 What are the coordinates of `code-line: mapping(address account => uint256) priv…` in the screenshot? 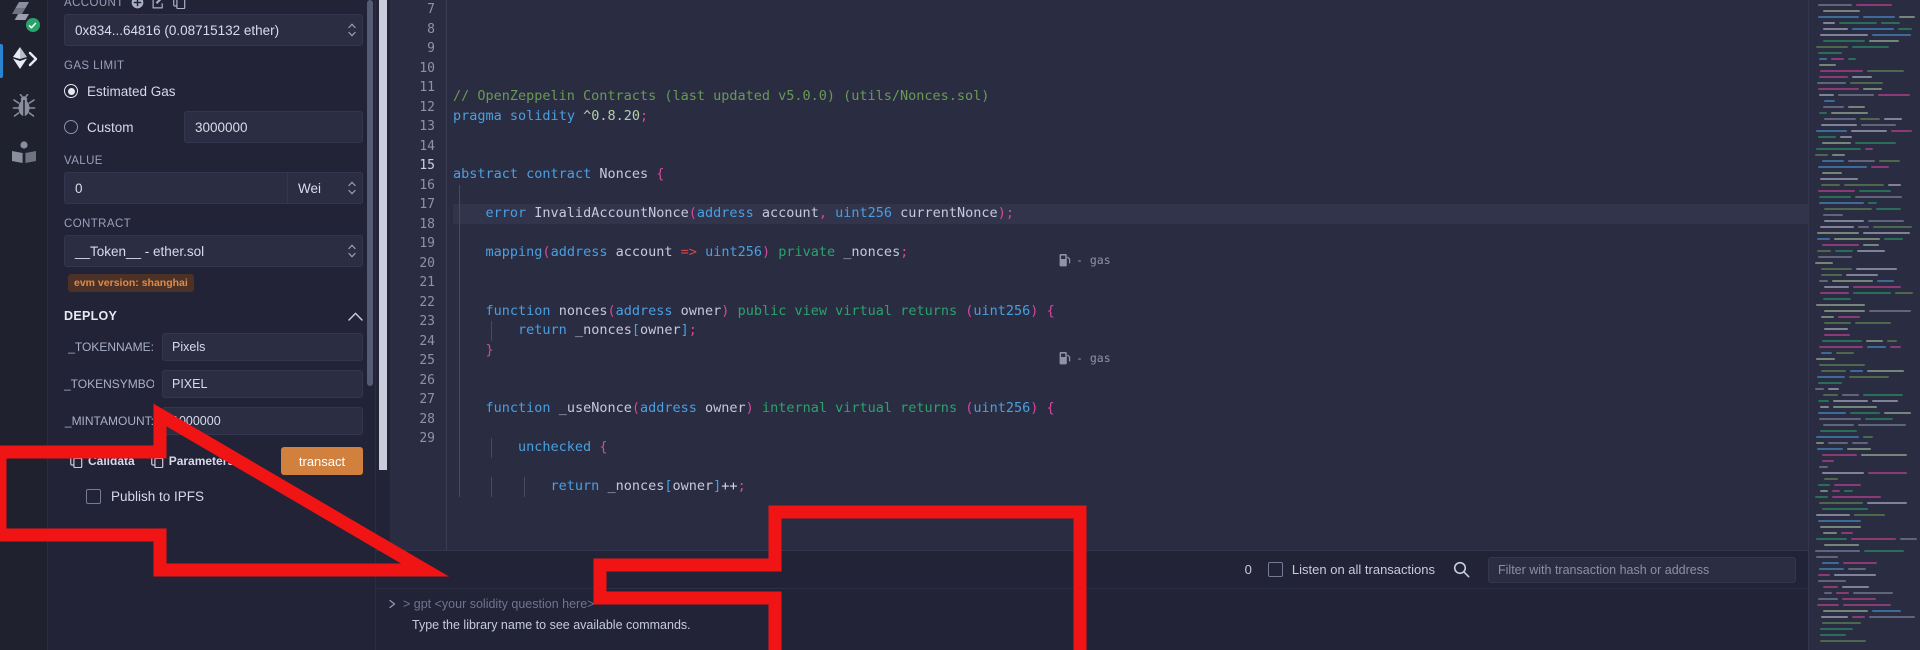 It's located at (1130, 253).